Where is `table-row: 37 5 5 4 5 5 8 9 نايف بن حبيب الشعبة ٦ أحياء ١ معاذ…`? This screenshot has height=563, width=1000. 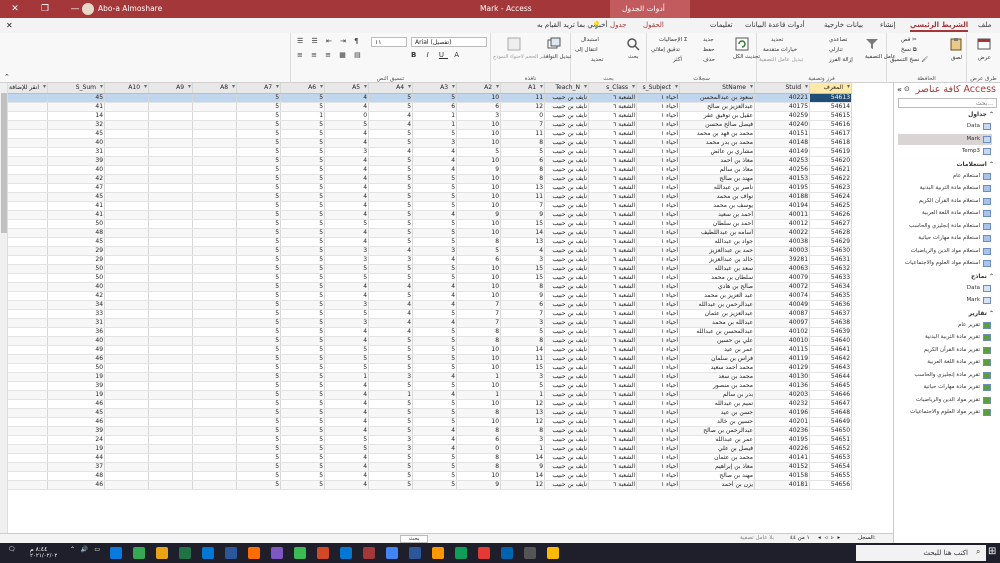
table-row: 37 5 5 4 5 5 8 9 نايف بن حبيب الشعبة ٦ أحياء ١ معاذ… is located at coordinates (430, 467).